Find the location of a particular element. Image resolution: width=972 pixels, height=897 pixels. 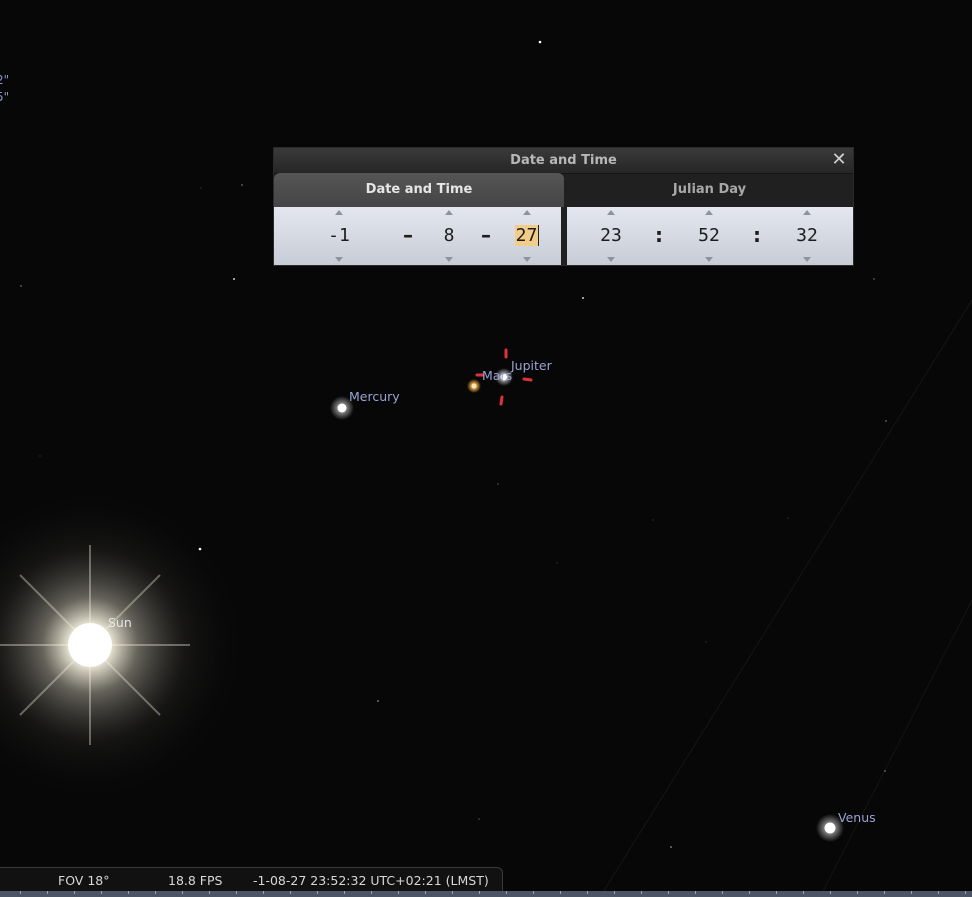

month-value: 8 is located at coordinates (449, 235).